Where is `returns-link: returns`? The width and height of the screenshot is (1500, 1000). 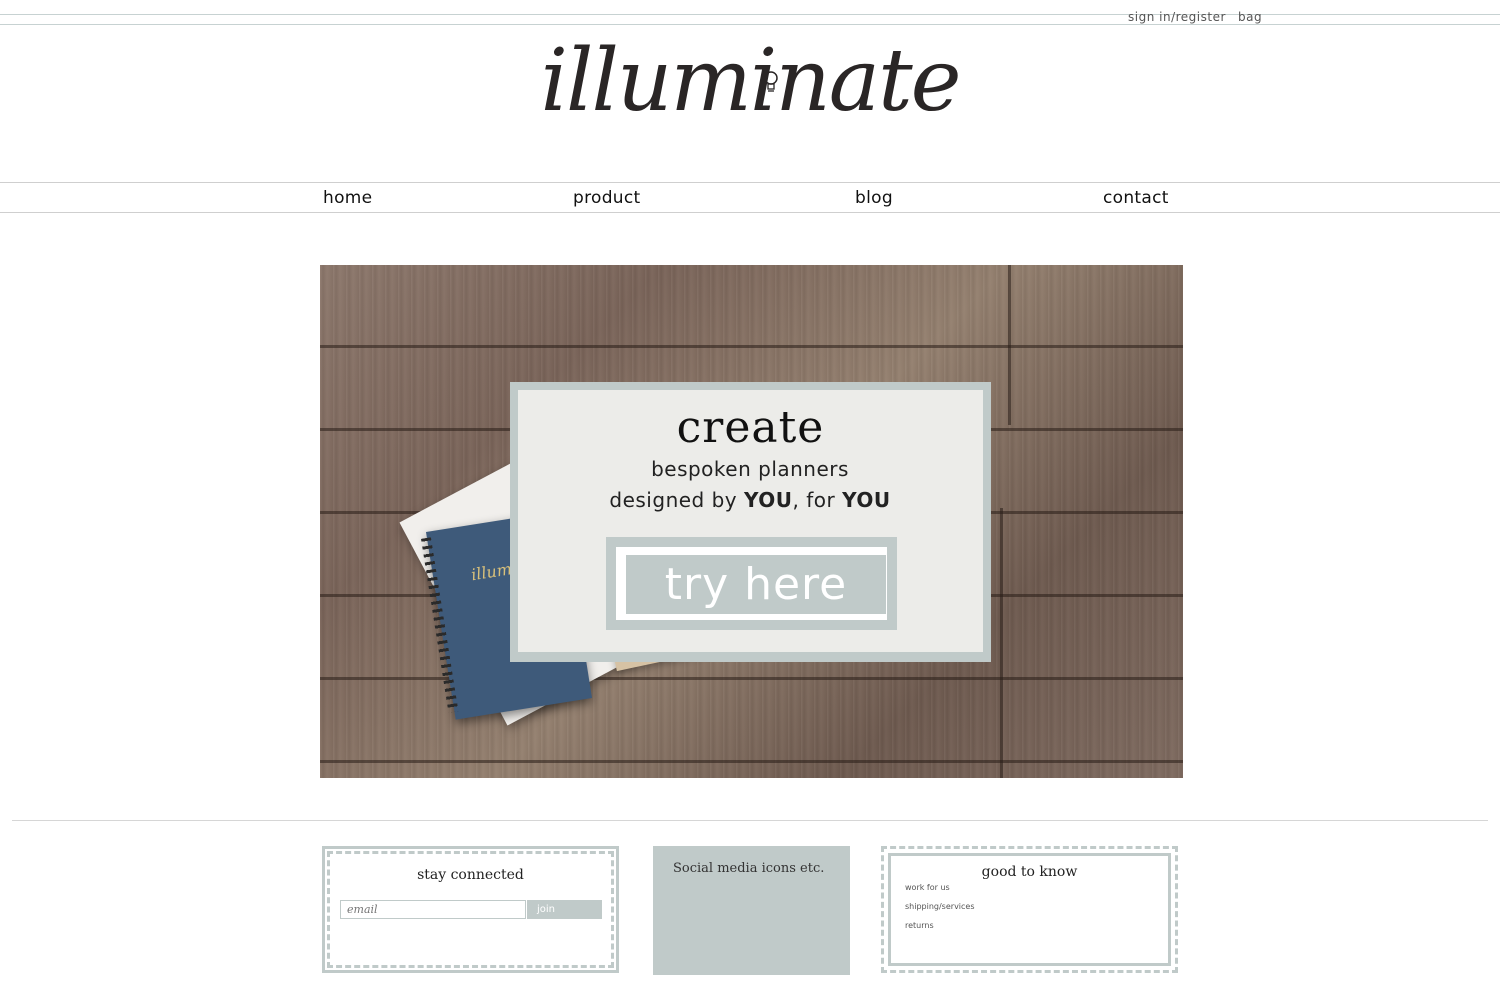
returns-link: returns is located at coordinates (919, 925).